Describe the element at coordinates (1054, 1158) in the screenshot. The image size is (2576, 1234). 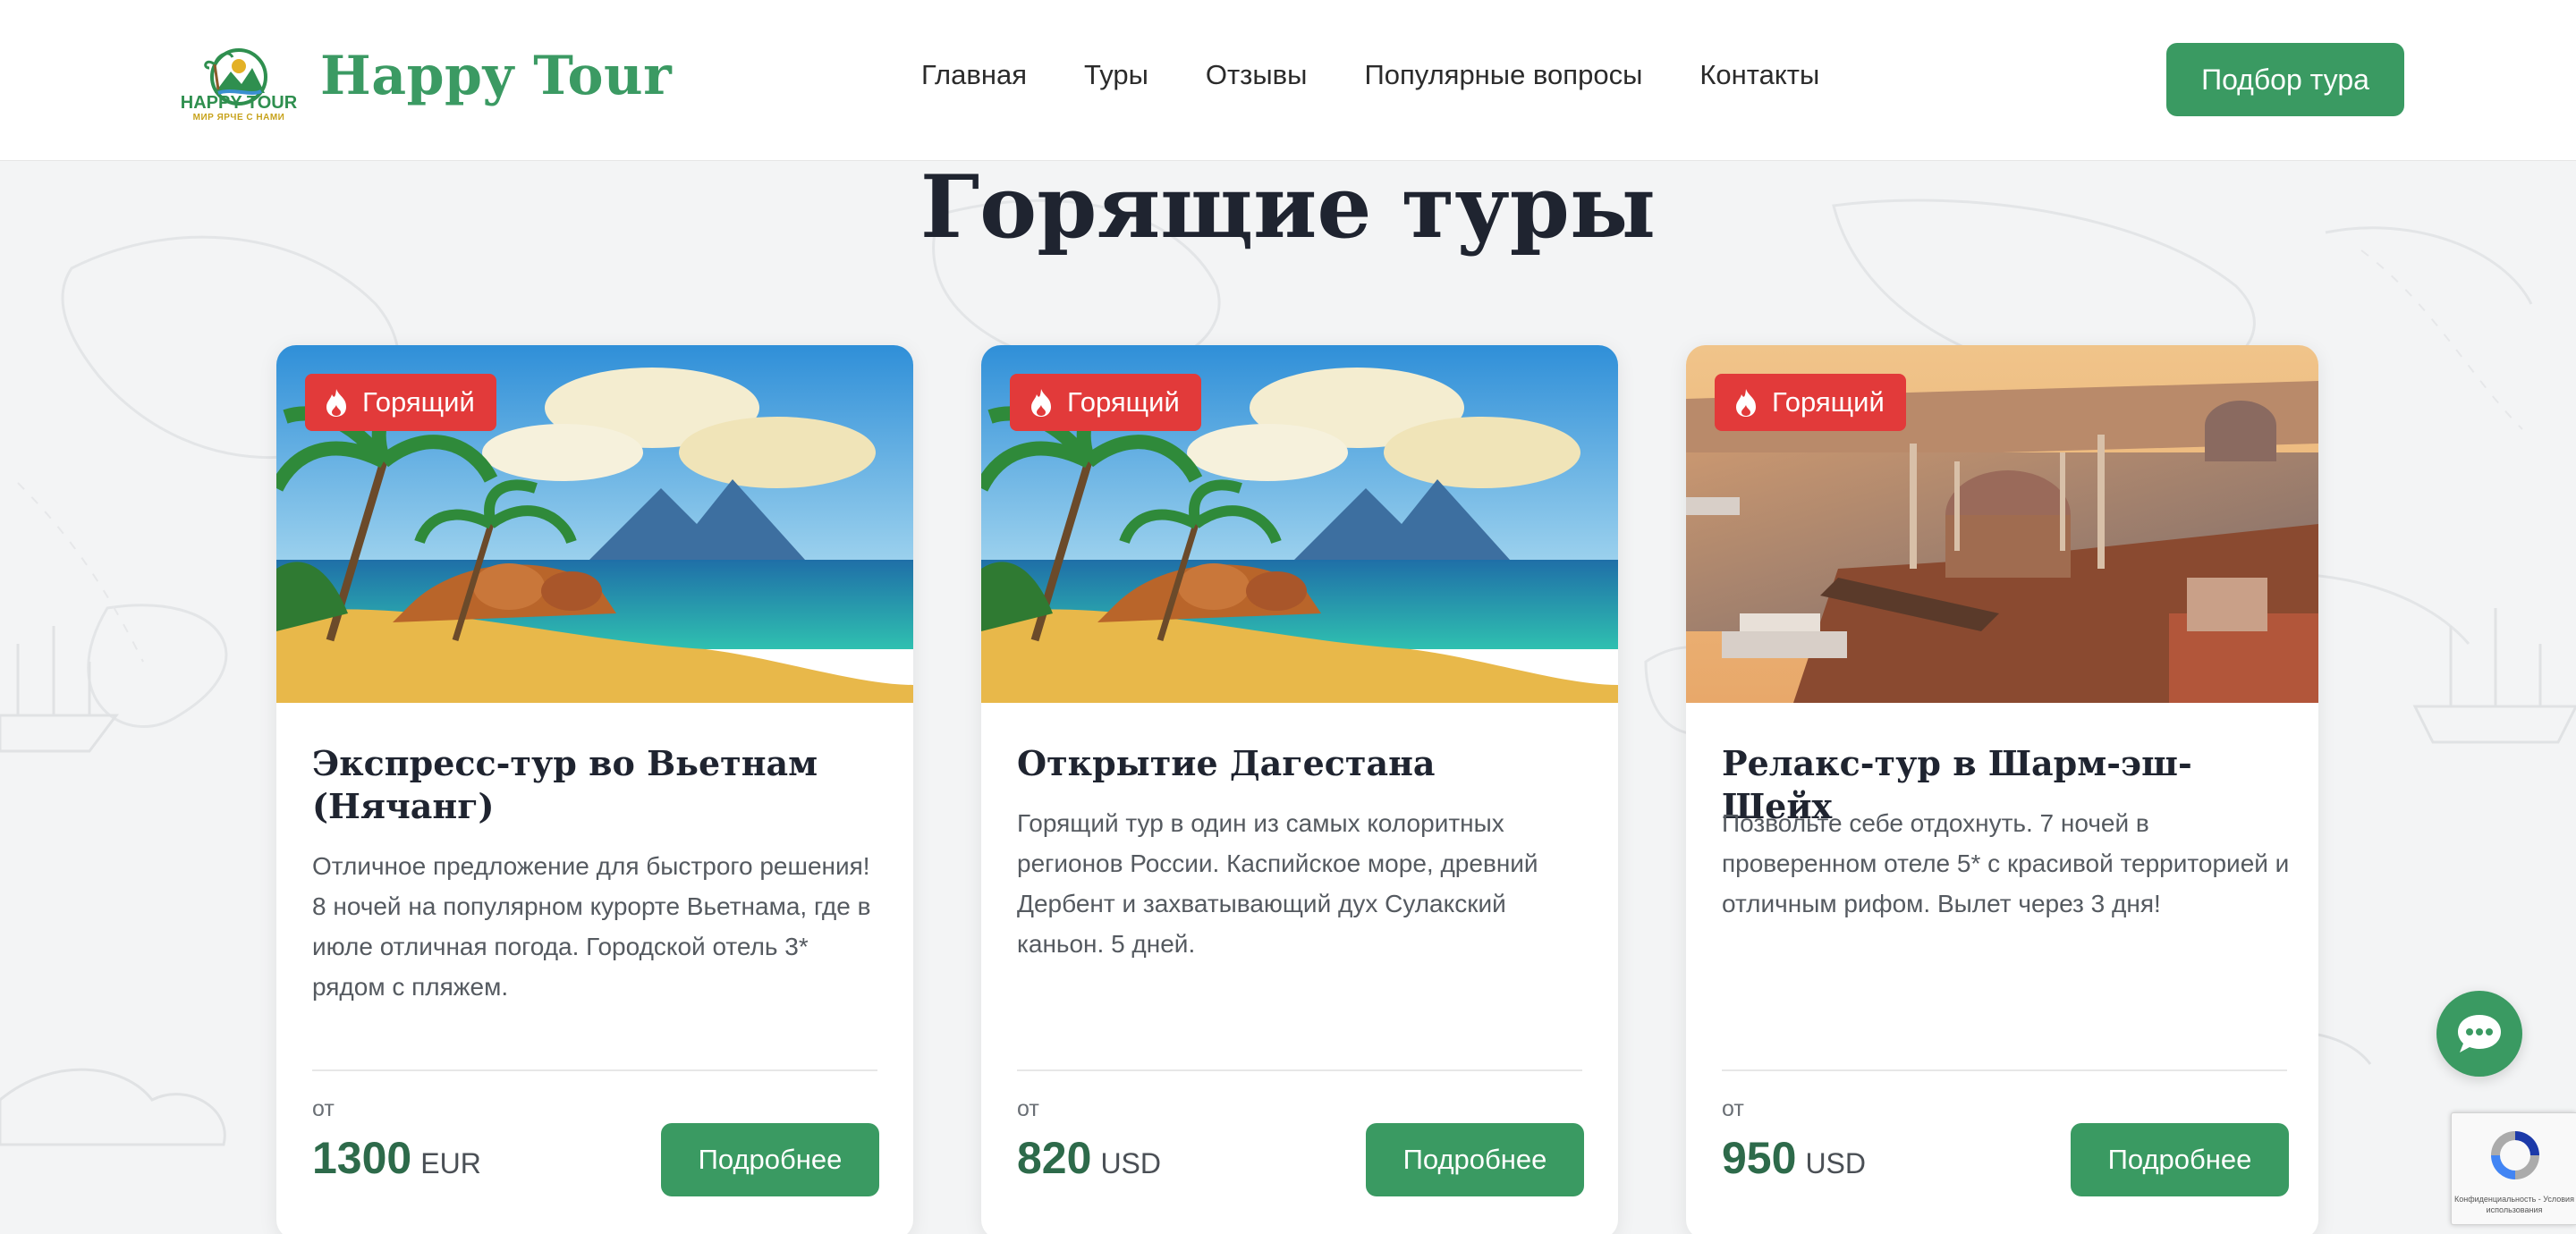
I see `price-amount: 820` at that location.